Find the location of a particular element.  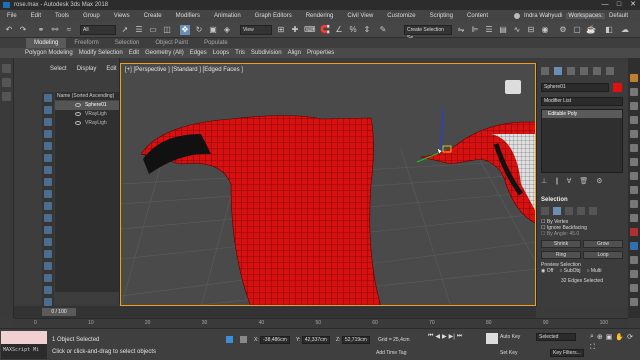

go-to-start-icon: ⏮ is located at coordinates (430, 344).